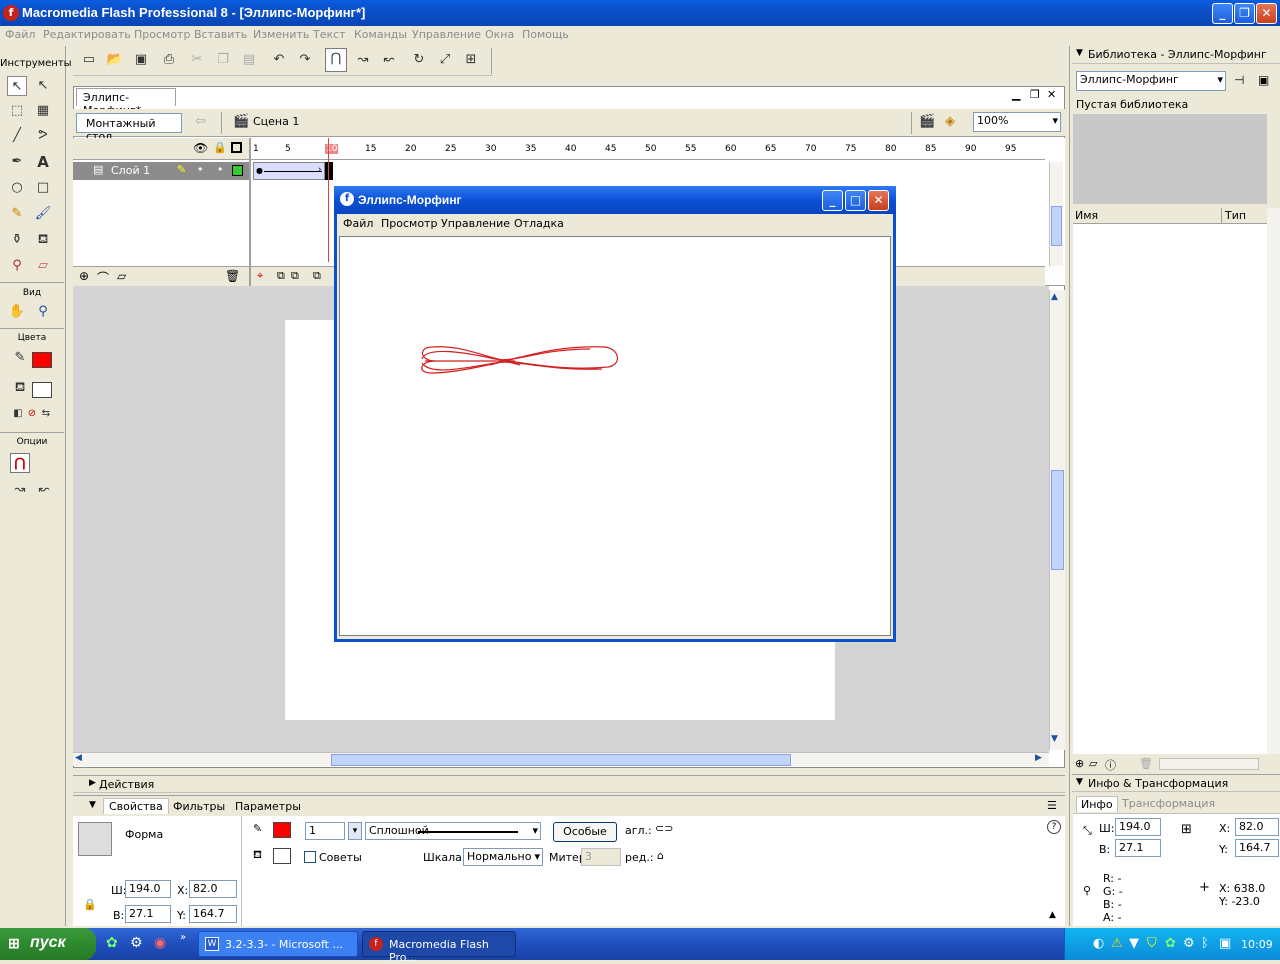 The height and width of the screenshot is (964, 1280). What do you see at coordinates (20, 490) in the screenshot?
I see `smooth-option-icon: ↝` at bounding box center [20, 490].